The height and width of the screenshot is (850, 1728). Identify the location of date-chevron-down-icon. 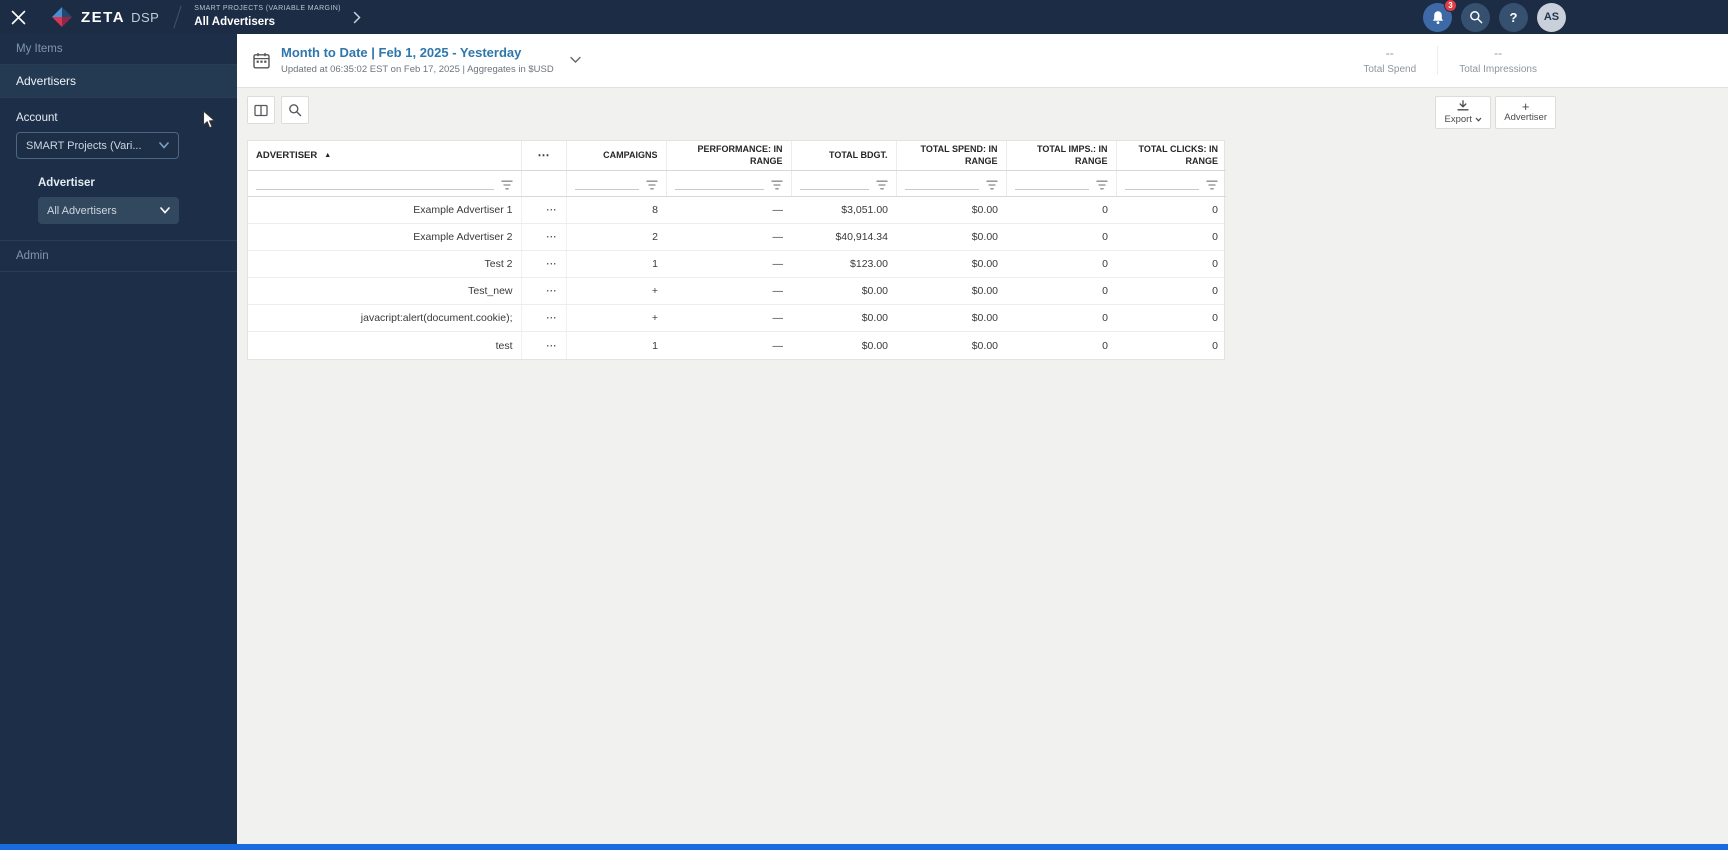
(575, 60).